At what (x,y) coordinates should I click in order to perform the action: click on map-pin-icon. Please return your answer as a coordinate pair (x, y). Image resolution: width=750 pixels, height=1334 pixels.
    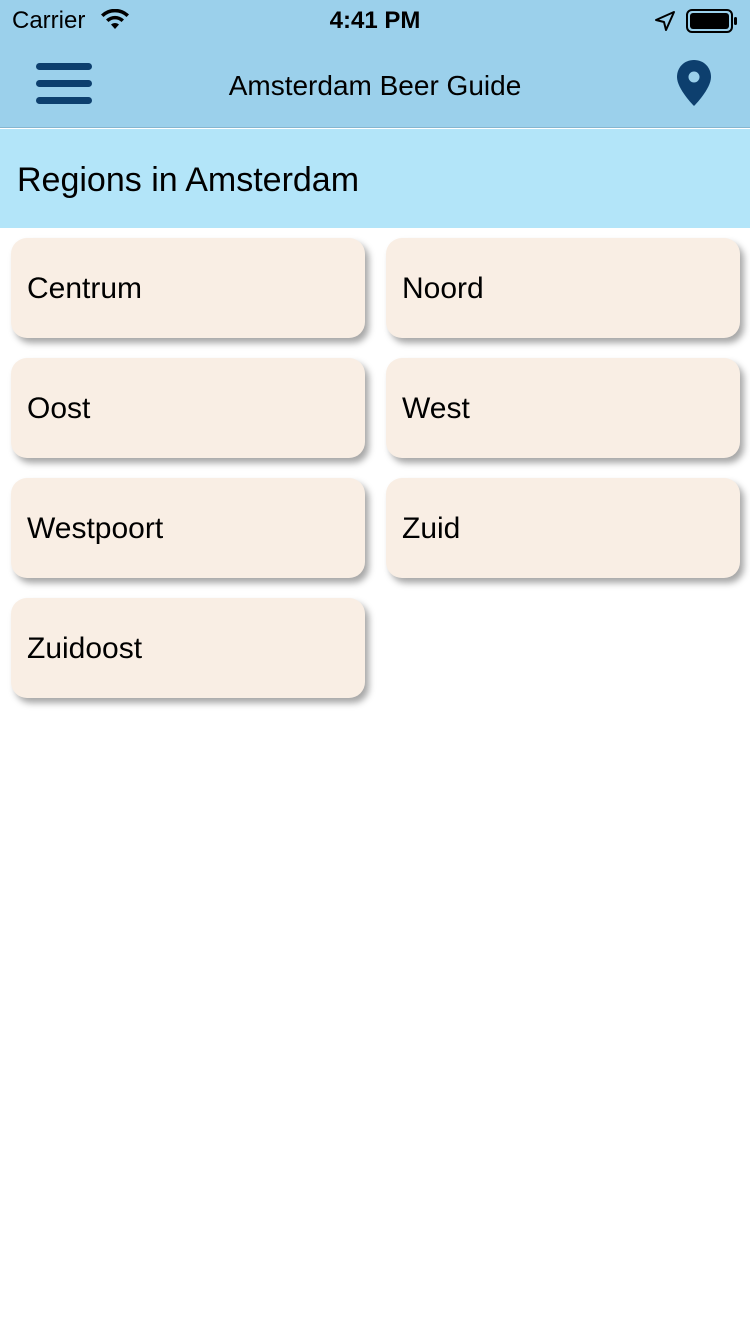
    Looking at the image, I should click on (694, 83).